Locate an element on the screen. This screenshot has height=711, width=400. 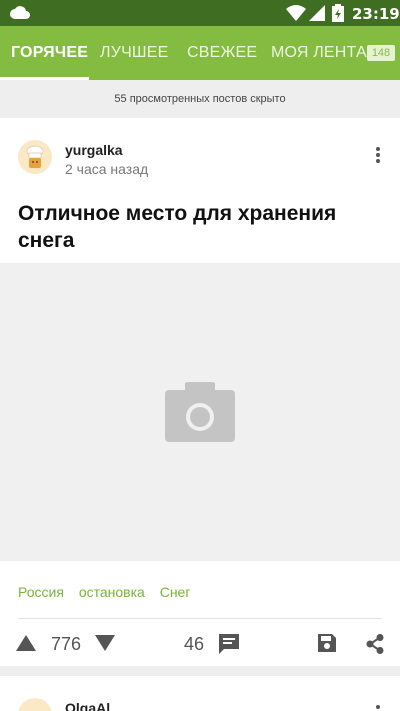
tab-bar: ГОРЯЧЕЕ ЛУЧШЕЕ СВЕЖЕЕ МОЯ ЛЕНТА is located at coordinates (200, 53).